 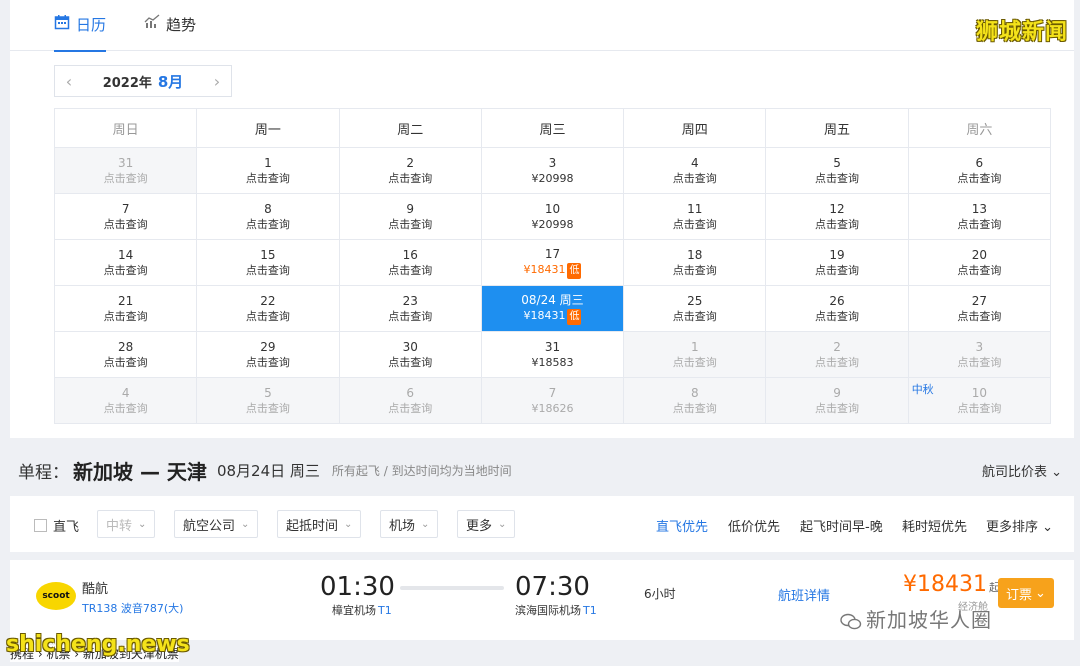 I want to click on trip-kind: 单程：, so click(x=43, y=472).